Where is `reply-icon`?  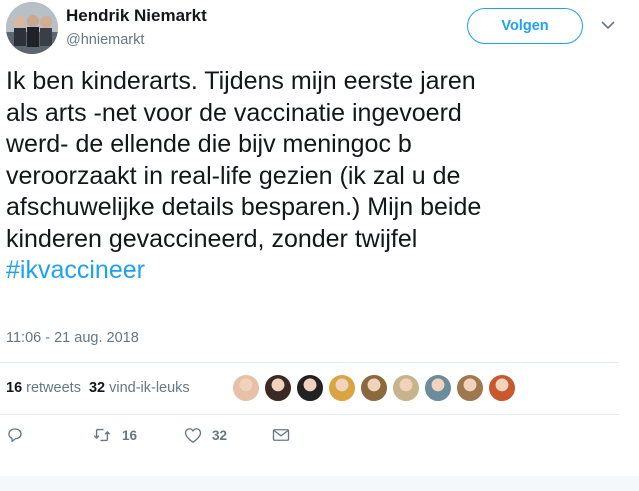
reply-icon is located at coordinates (15, 435).